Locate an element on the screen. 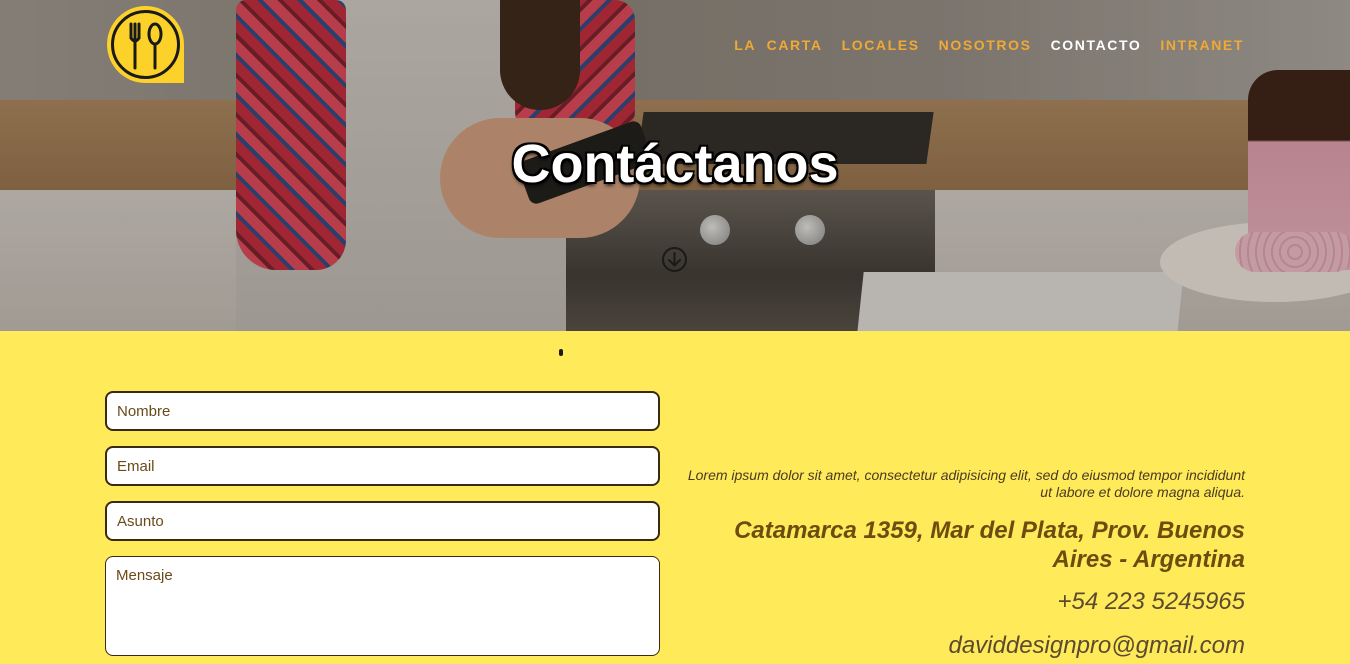  contact-phone: +54 223 5245965 is located at coordinates (965, 602).